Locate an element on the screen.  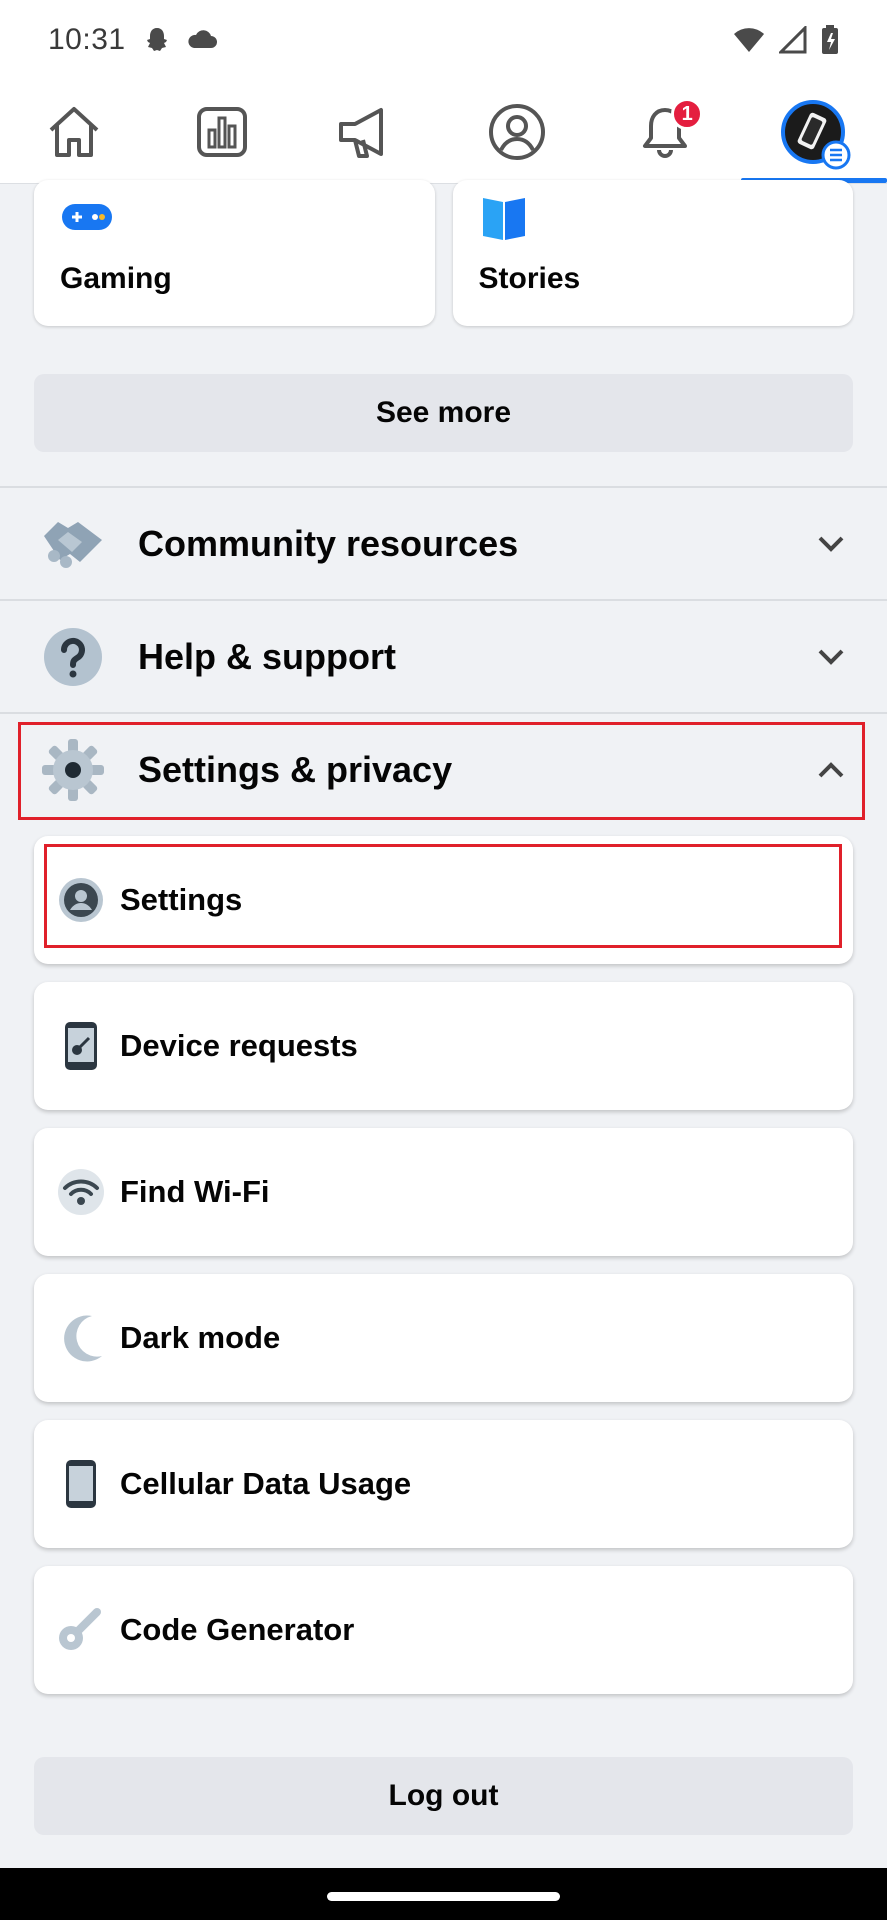
tab-dashboard is located at coordinates (222, 131).